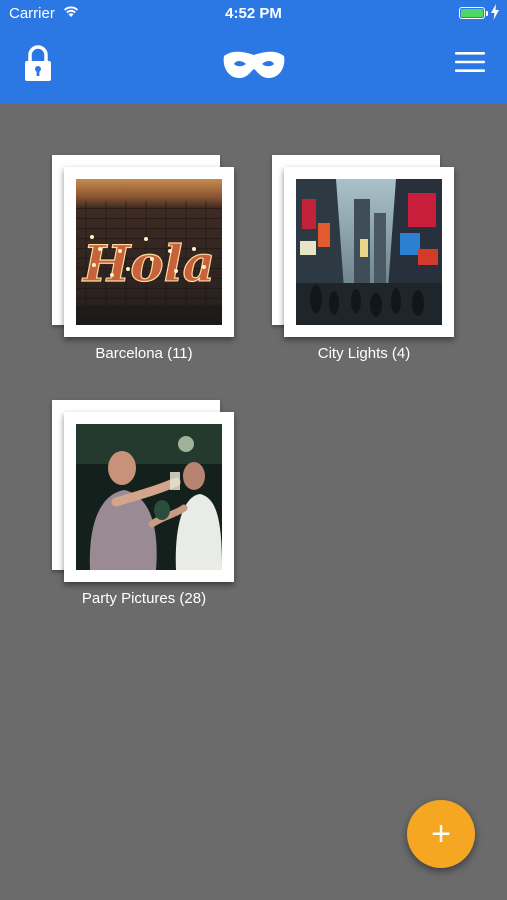 The image size is (507, 900). I want to click on album-barcelona: Hola Barcelona (11), so click(144, 258).